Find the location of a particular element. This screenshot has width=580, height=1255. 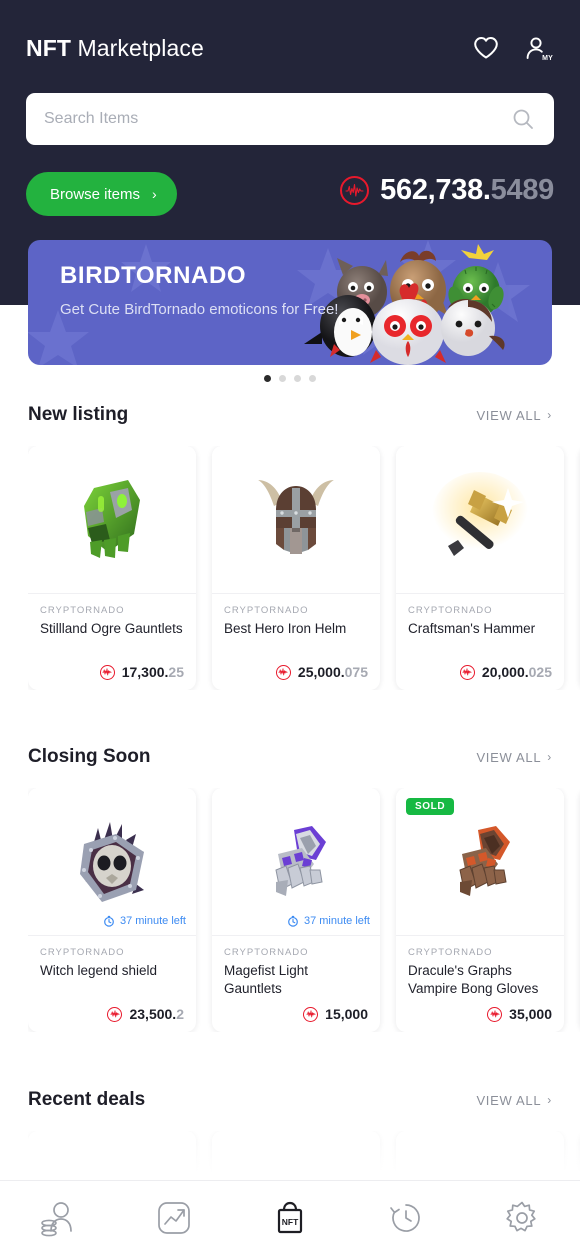

auction-timer: 37 minute left is located at coordinates (144, 921).